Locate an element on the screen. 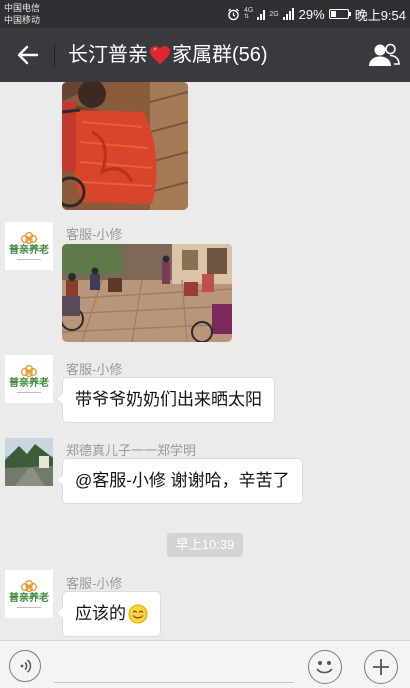  battery-icon is located at coordinates (339, 14).